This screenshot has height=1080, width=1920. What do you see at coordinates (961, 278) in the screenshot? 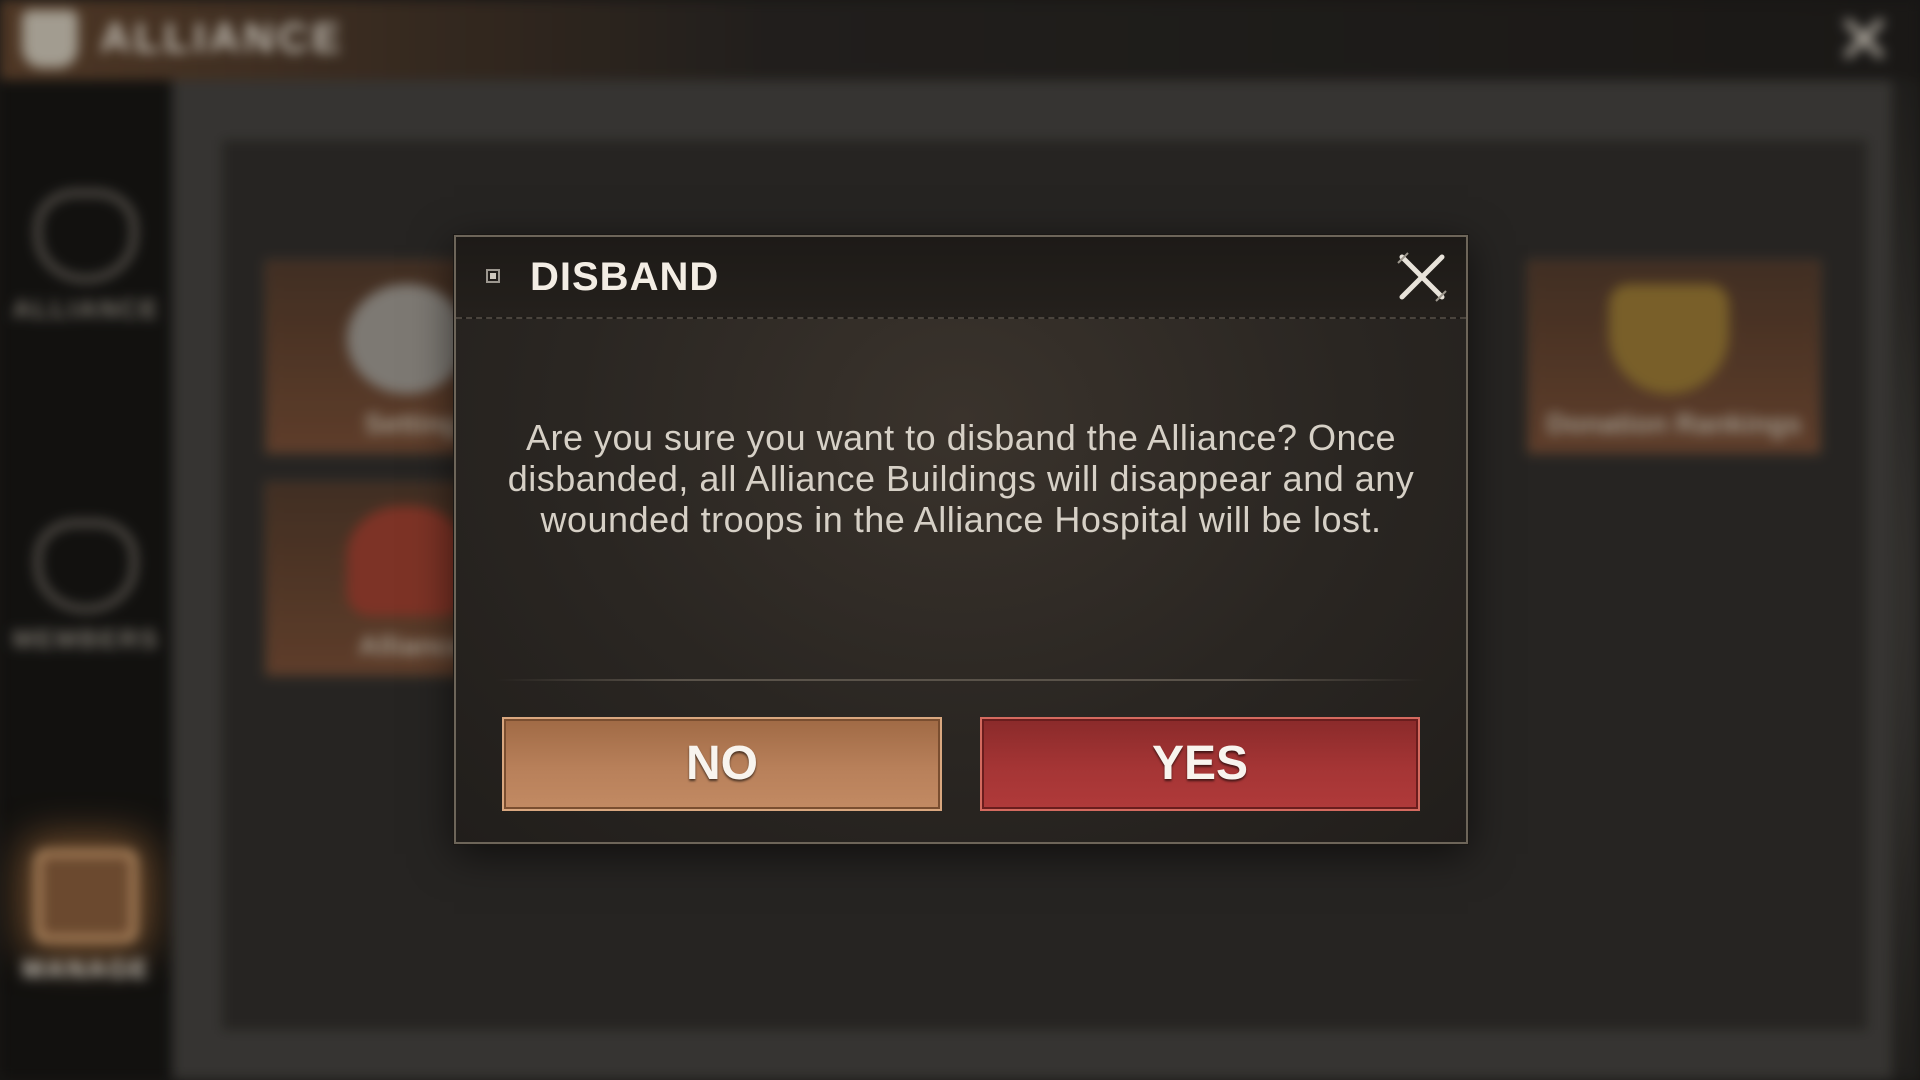
I see `dialog-header: DISBAND` at bounding box center [961, 278].